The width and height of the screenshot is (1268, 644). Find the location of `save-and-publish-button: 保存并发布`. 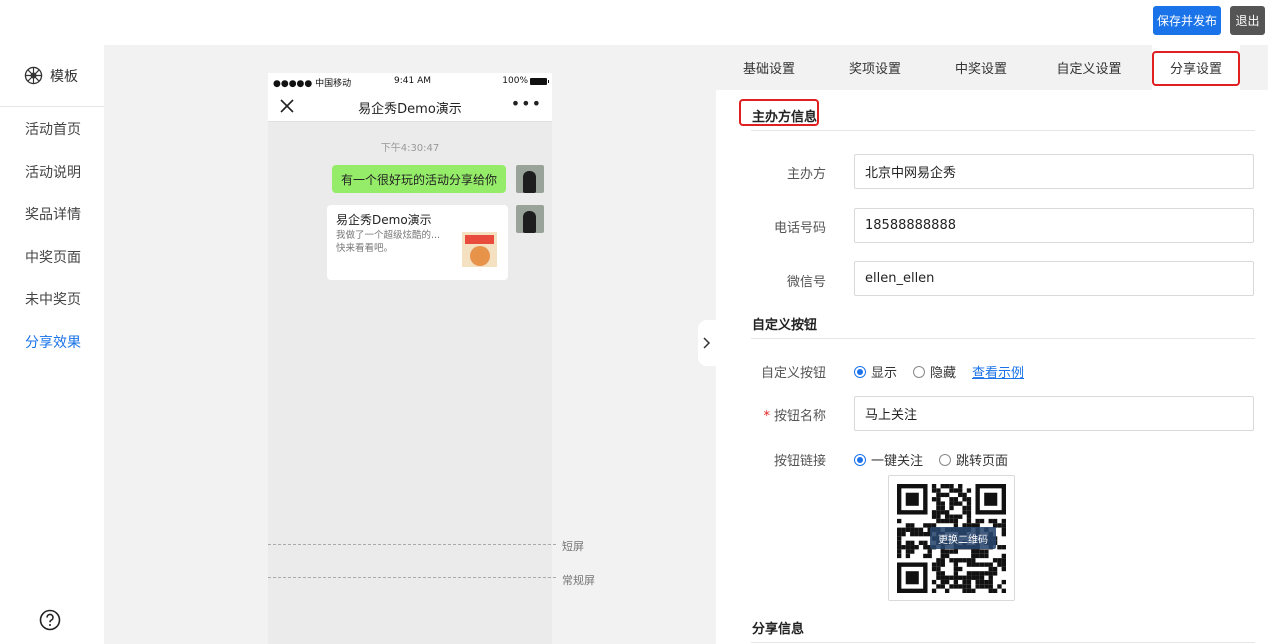

save-and-publish-button: 保存并发布 is located at coordinates (1187, 20).